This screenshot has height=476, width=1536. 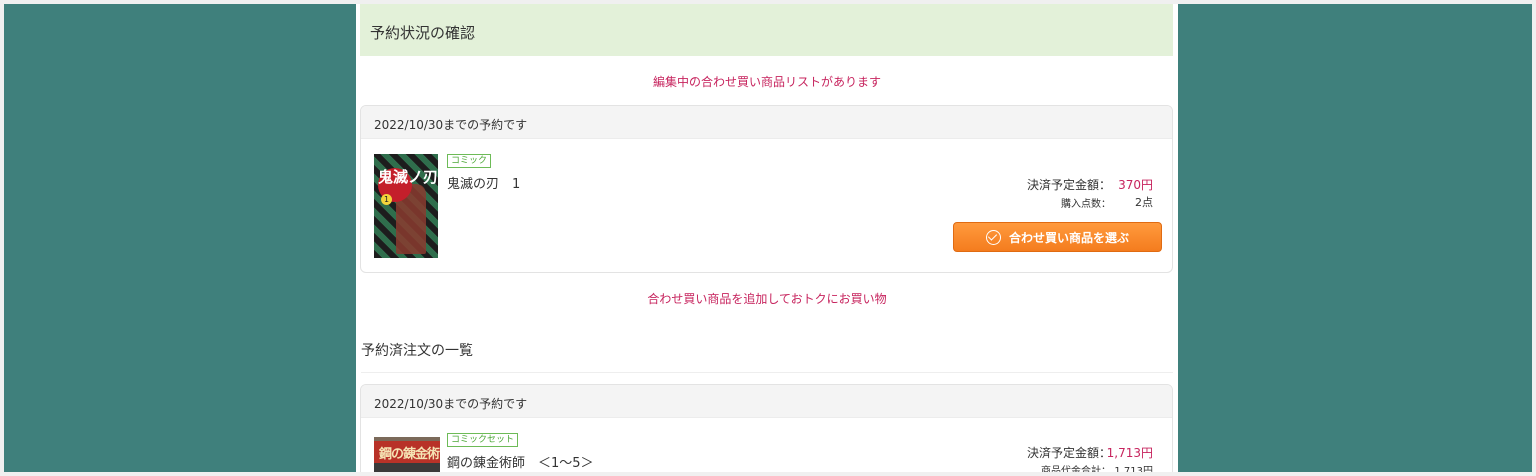 What do you see at coordinates (451, 125) in the screenshot?
I see `reservation-deadline: 2022/10/30までの予約です` at bounding box center [451, 125].